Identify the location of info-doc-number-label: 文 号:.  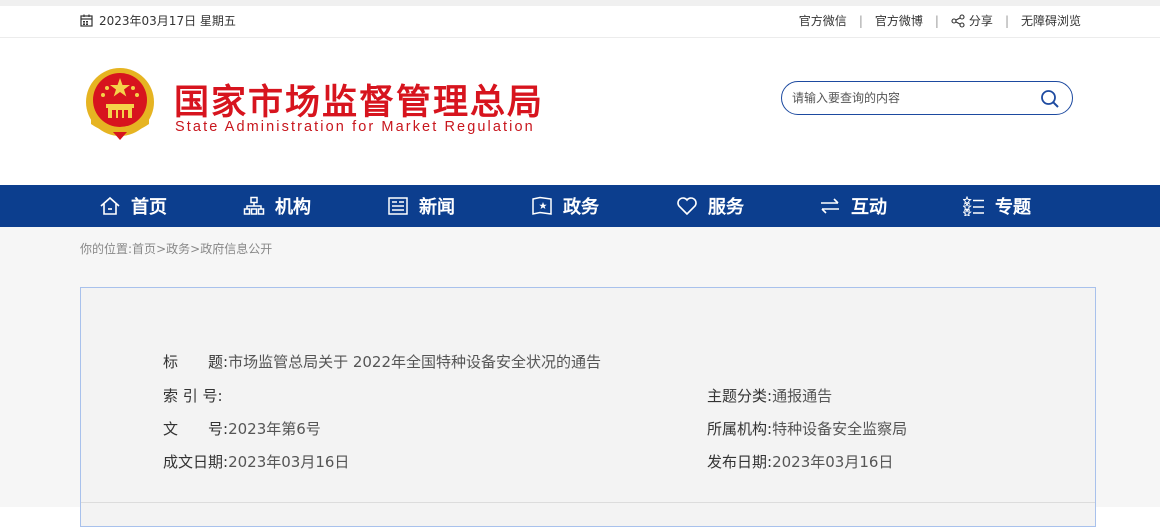
(196, 429).